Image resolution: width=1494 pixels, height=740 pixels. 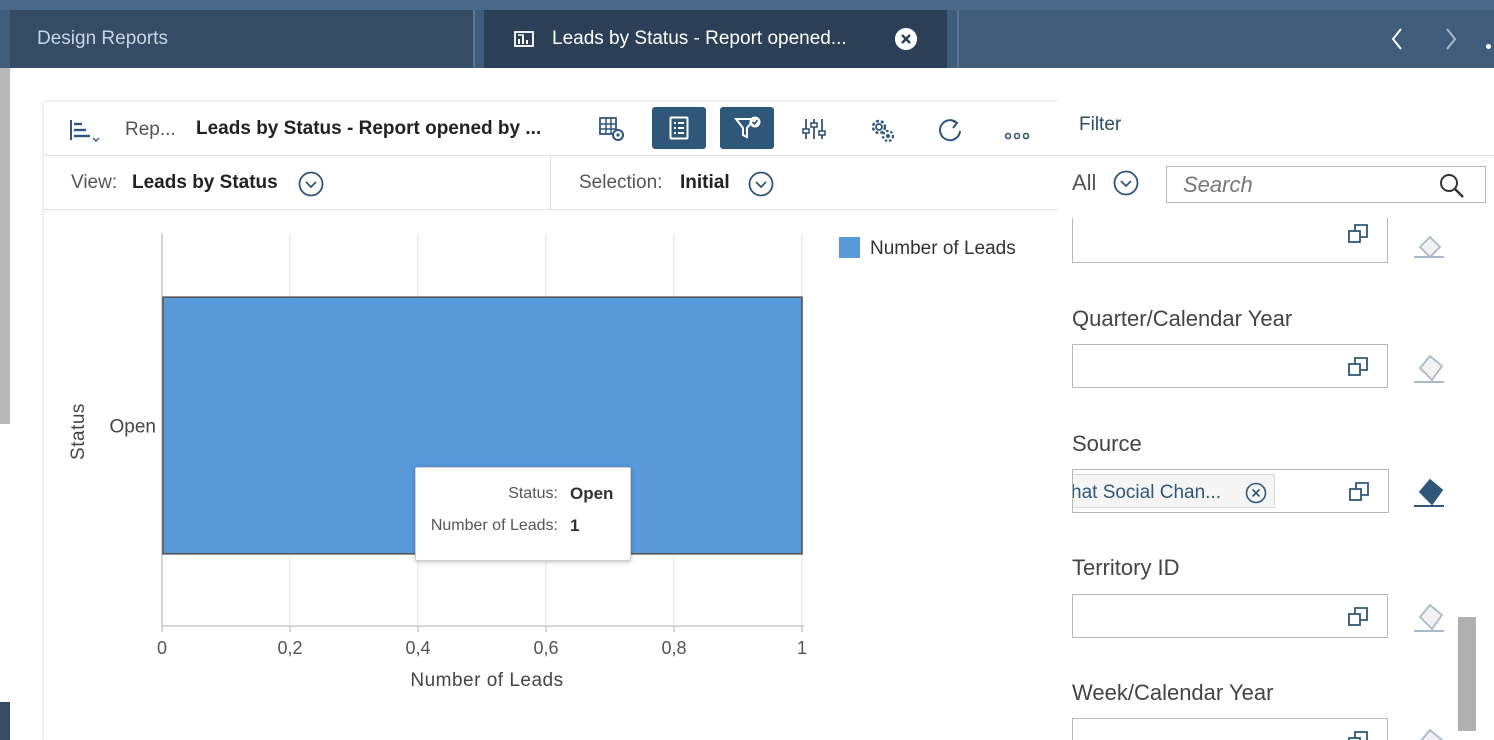 I want to click on remove-token-icon, so click(x=1256, y=493).